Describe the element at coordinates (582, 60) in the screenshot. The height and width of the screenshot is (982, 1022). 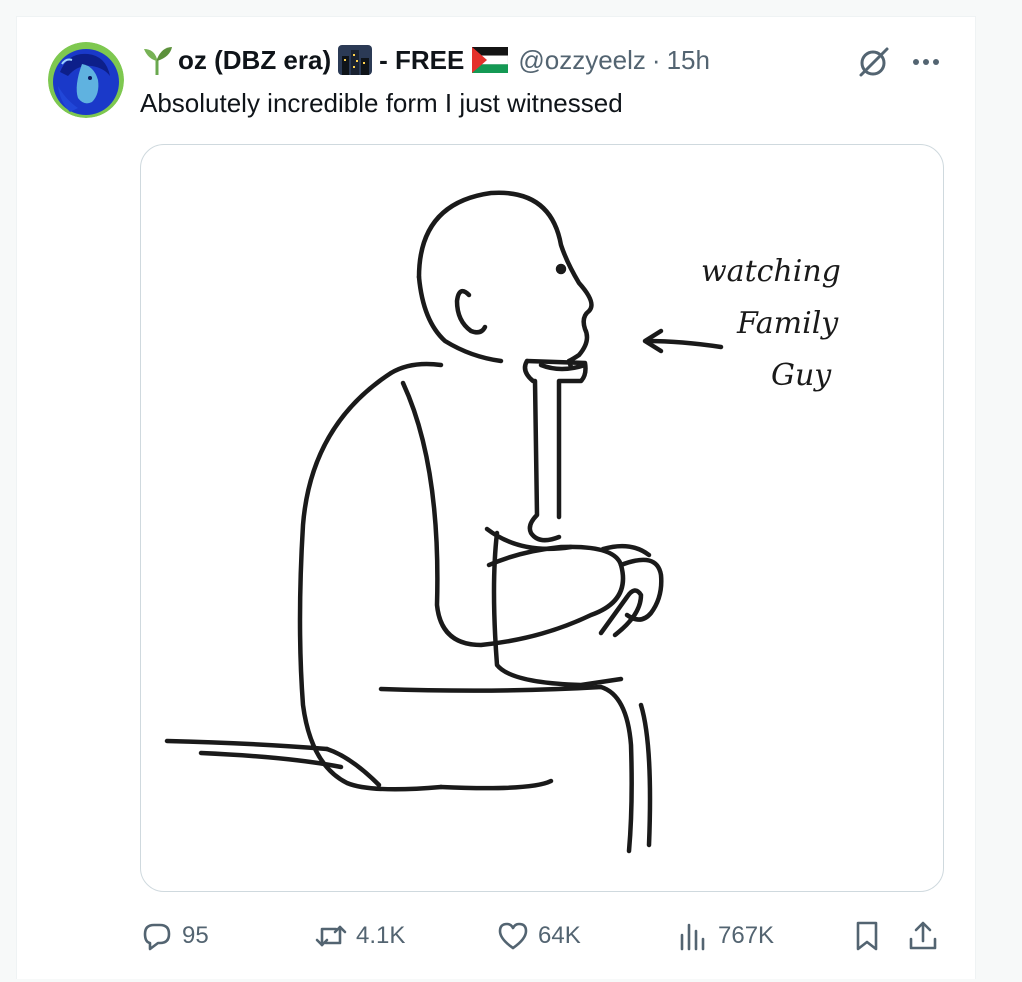
I see `author-handle: @ozzyeelz` at that location.